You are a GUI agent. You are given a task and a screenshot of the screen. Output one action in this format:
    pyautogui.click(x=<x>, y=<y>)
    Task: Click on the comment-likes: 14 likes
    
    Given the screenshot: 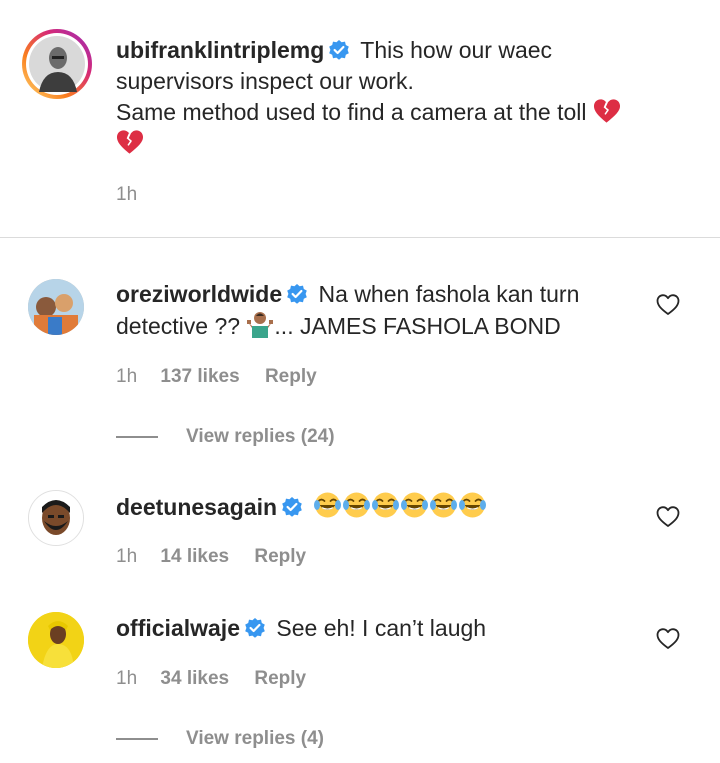 What is the action you would take?
    pyautogui.click(x=194, y=556)
    